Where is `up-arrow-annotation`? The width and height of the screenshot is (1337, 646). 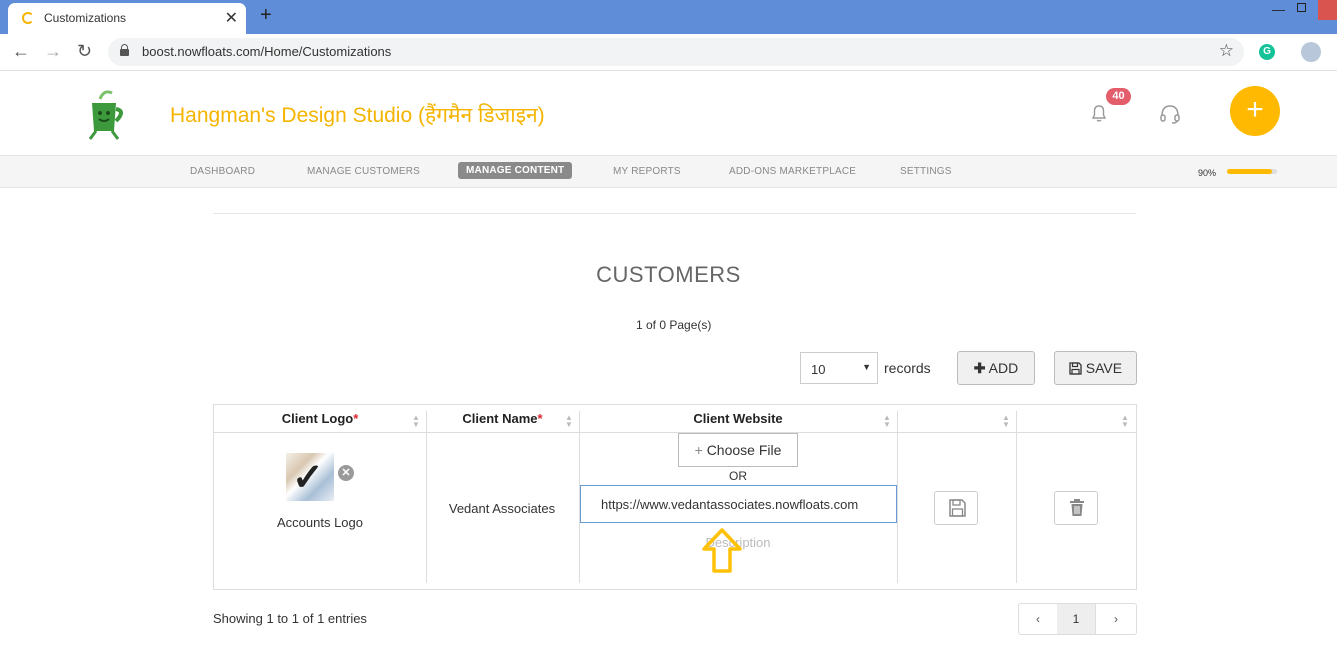 up-arrow-annotation is located at coordinates (722, 550).